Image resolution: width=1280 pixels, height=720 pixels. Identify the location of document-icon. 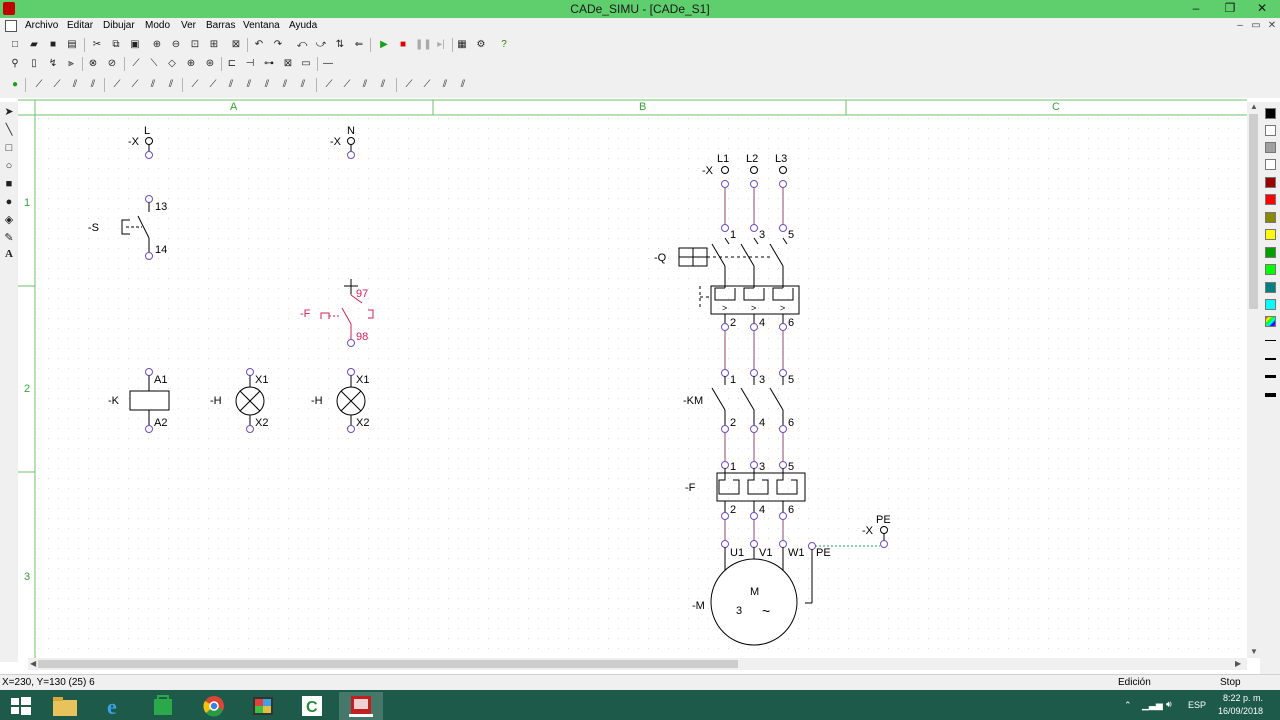
(11, 26).